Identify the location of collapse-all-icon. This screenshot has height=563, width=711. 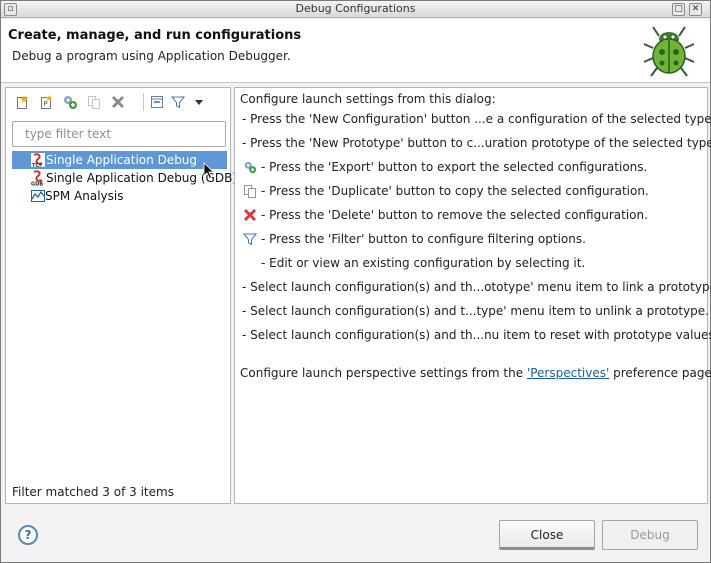
(157, 102).